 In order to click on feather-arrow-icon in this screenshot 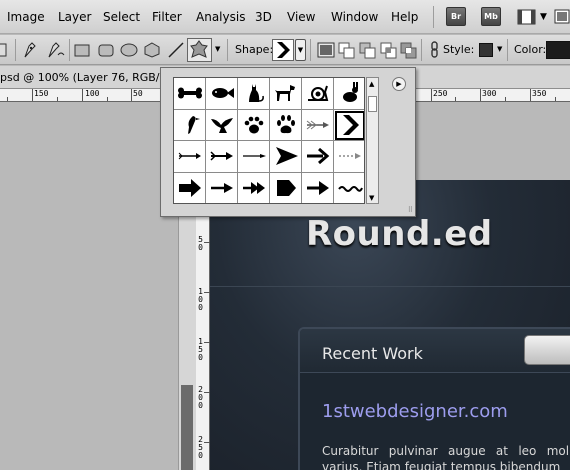, I will do `click(318, 125)`.